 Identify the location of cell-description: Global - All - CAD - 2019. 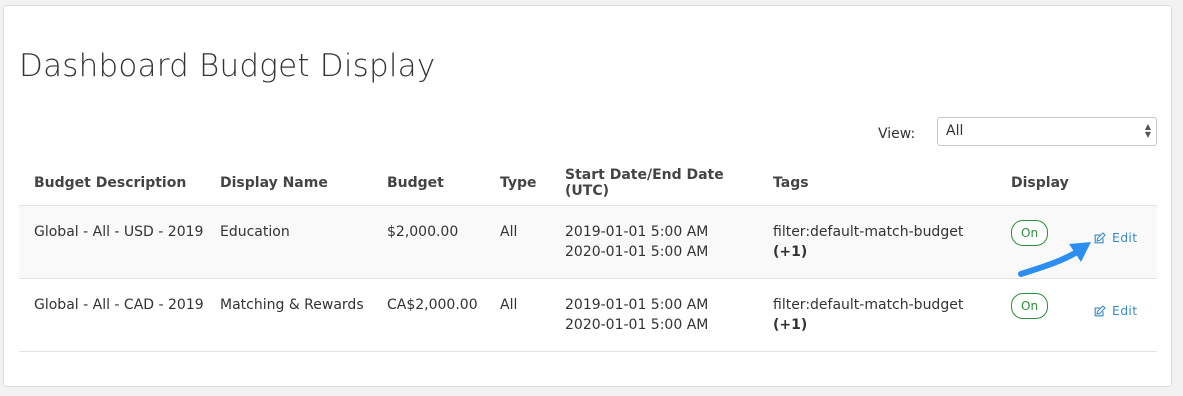
(119, 305).